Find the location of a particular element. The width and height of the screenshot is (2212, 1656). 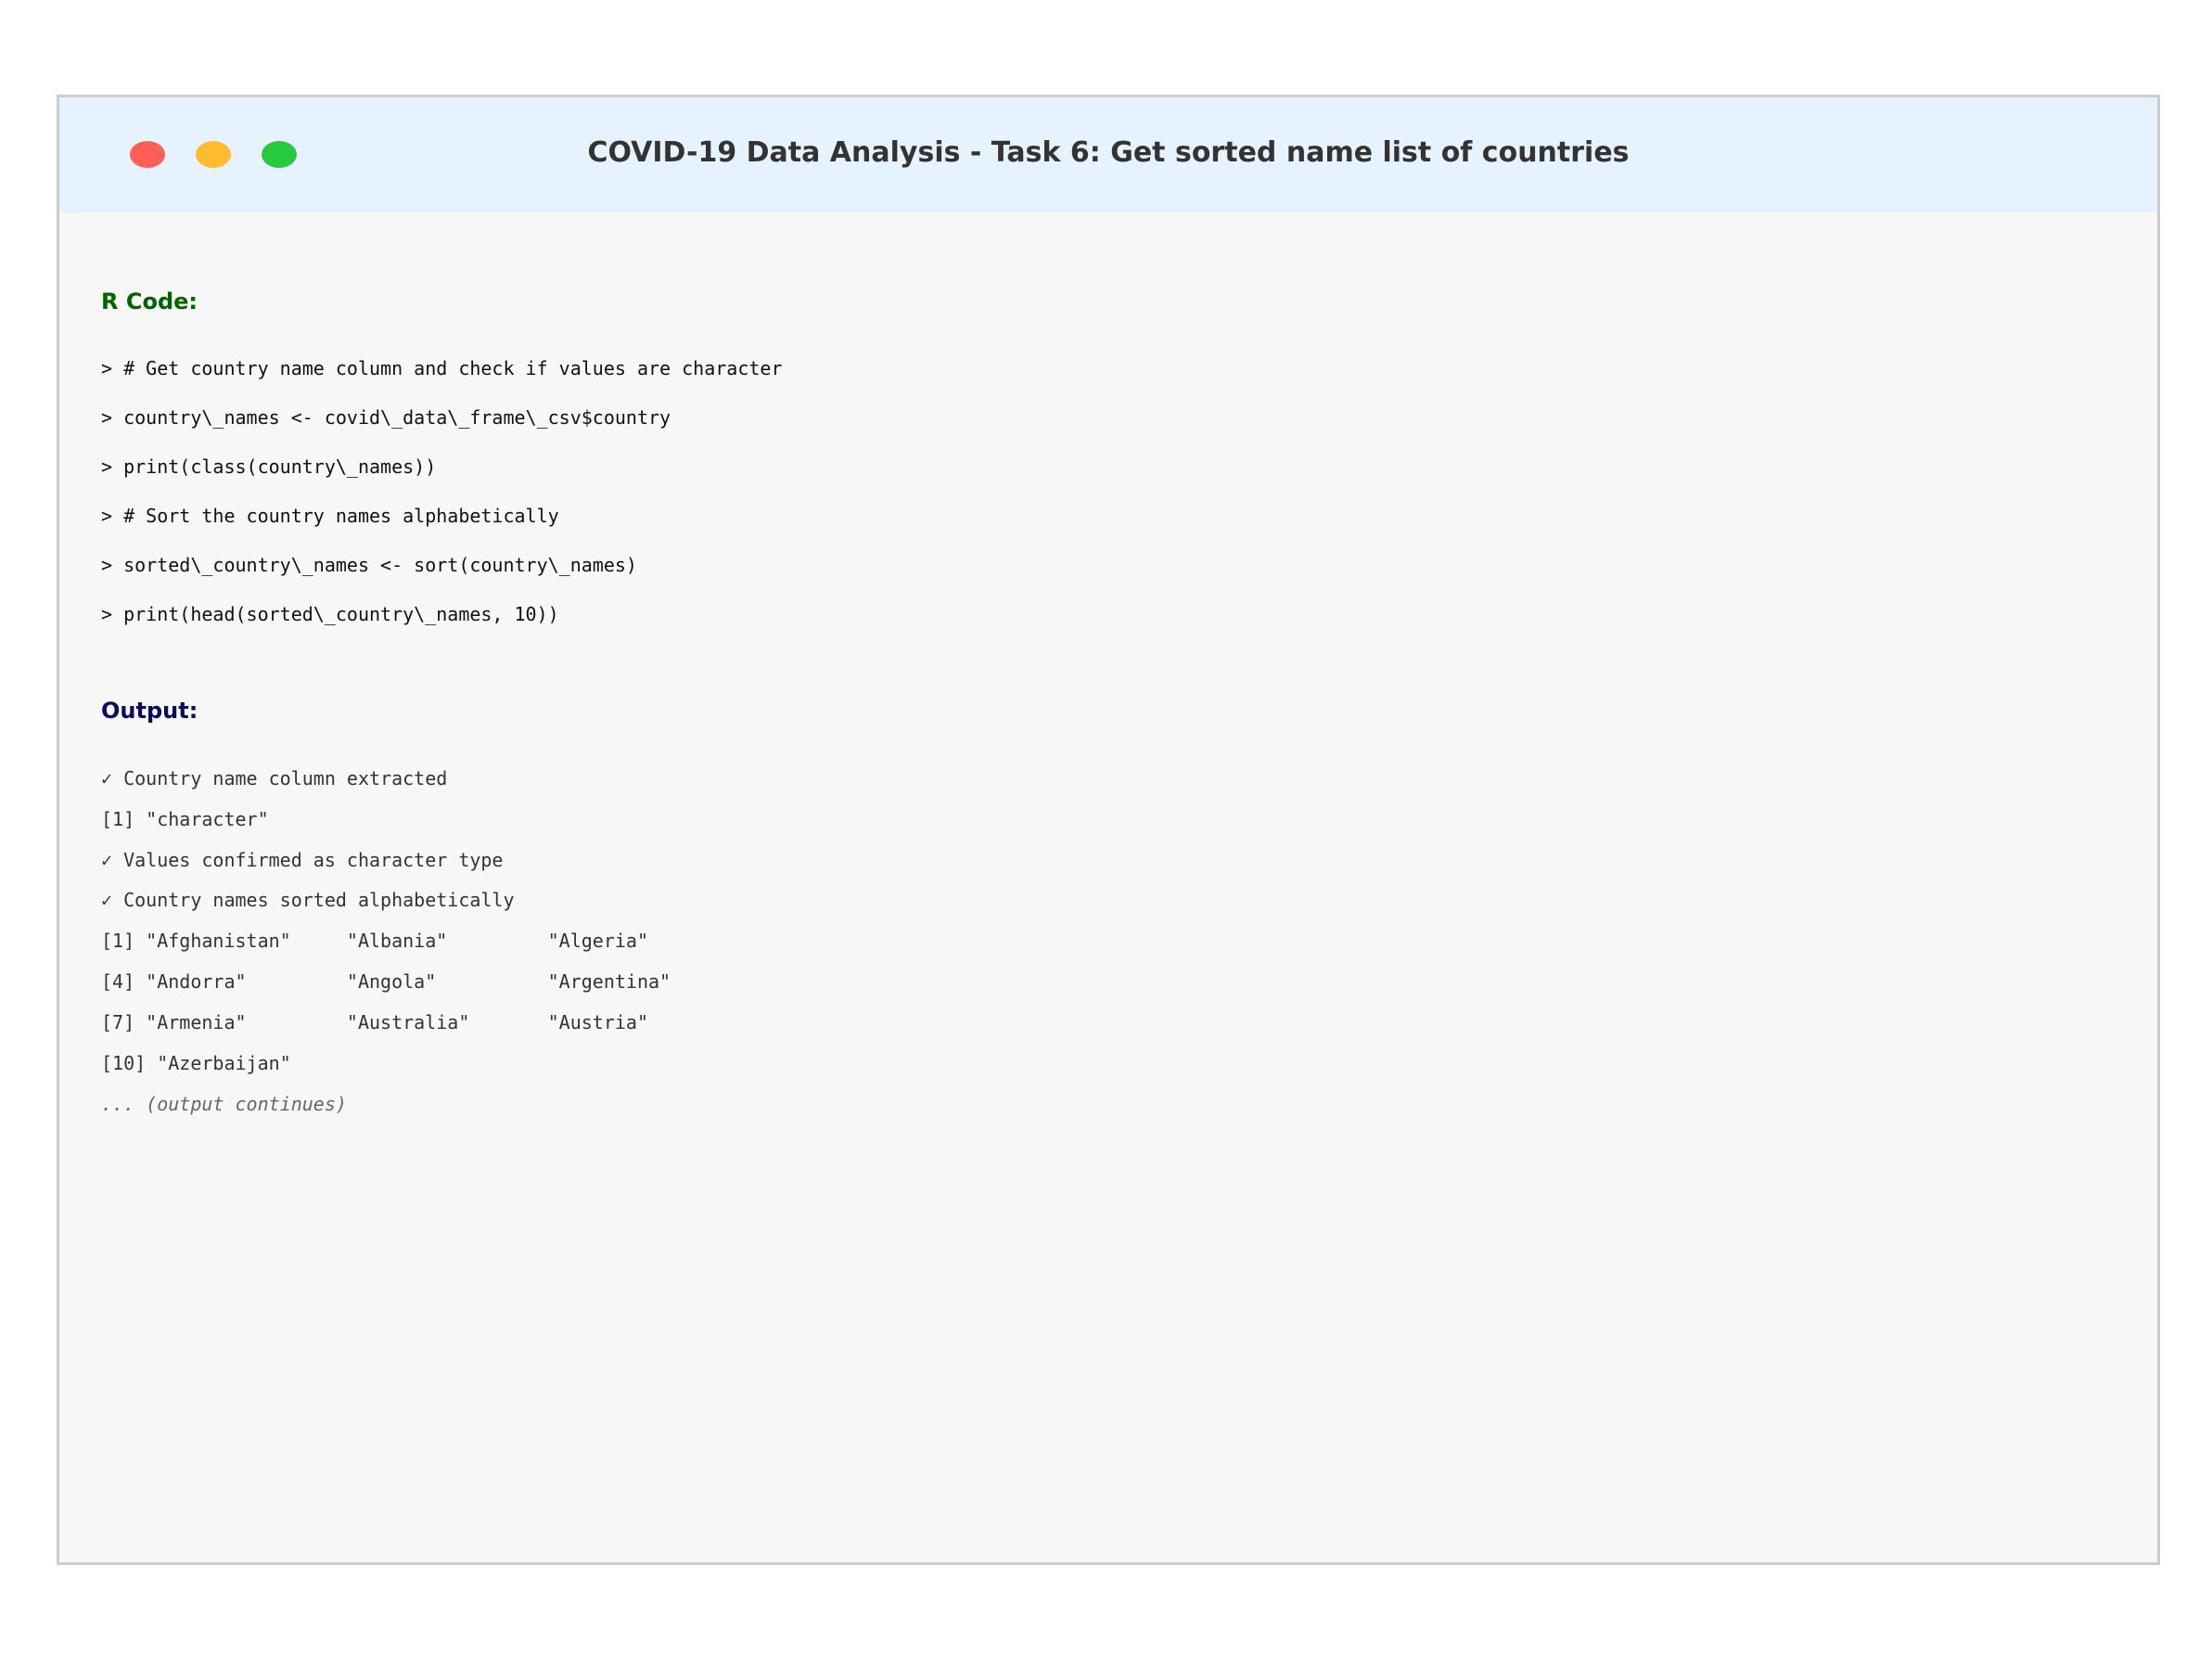

output-line: ✓ Values confirmed as character type is located at coordinates (302, 860).